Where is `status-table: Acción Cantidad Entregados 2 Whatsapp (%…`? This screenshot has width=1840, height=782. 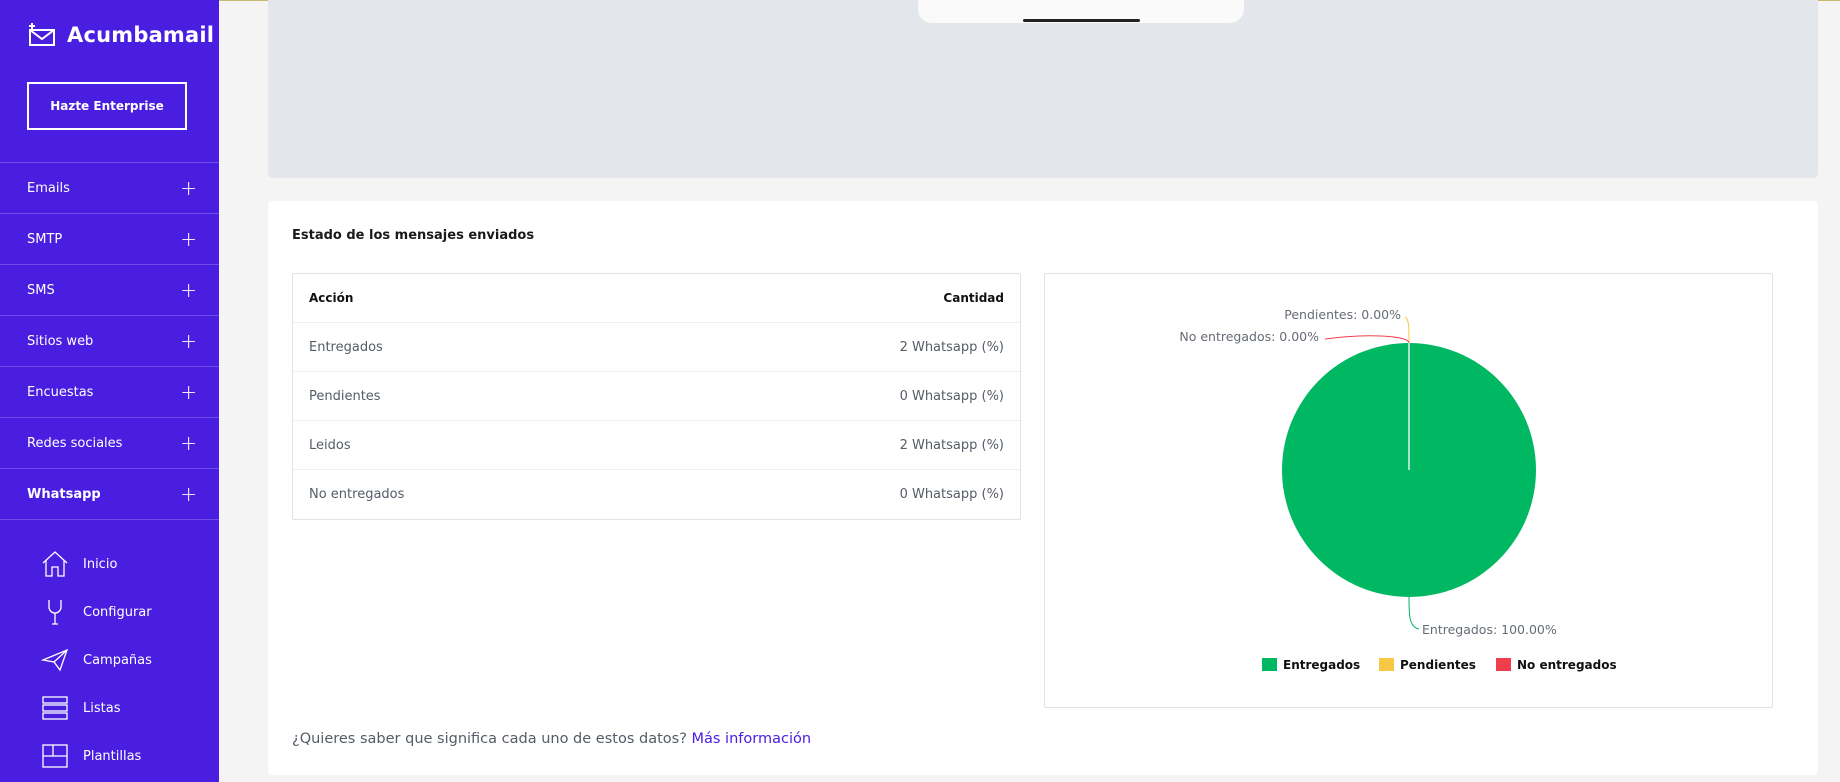 status-table: Acción Cantidad Entregados 2 Whatsapp (%… is located at coordinates (656, 396).